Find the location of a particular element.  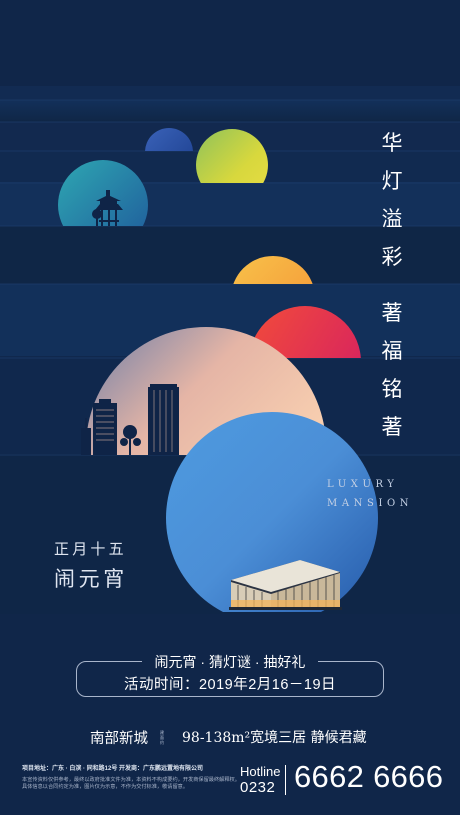

activities-text: 闹元宵 · 猜灯谜 · 抽好礼 is located at coordinates (230, 662).